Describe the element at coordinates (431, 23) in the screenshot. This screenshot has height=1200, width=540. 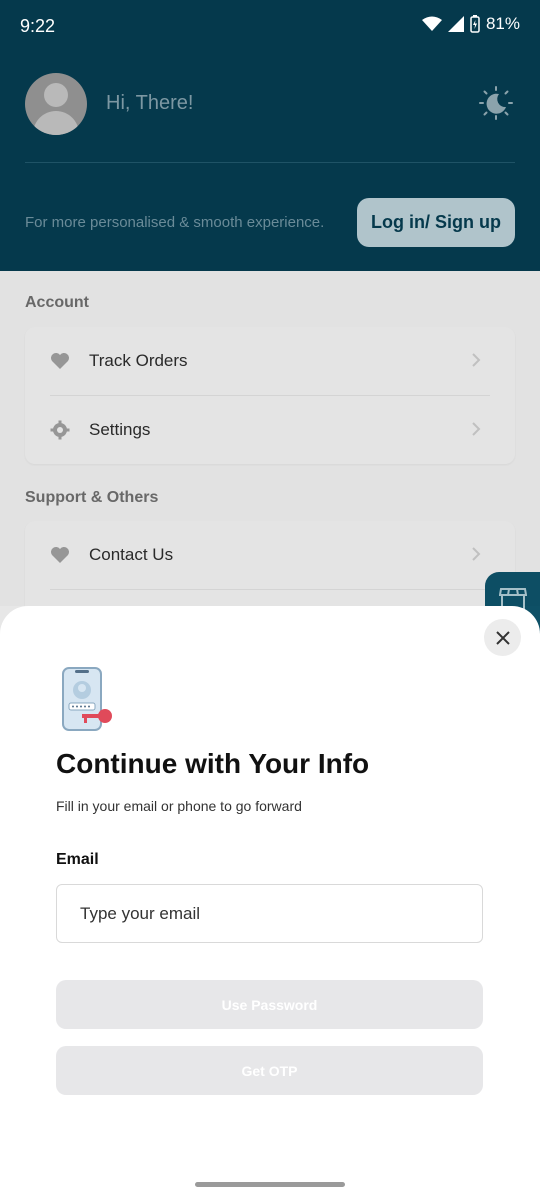
I see `wifi-icon` at that location.